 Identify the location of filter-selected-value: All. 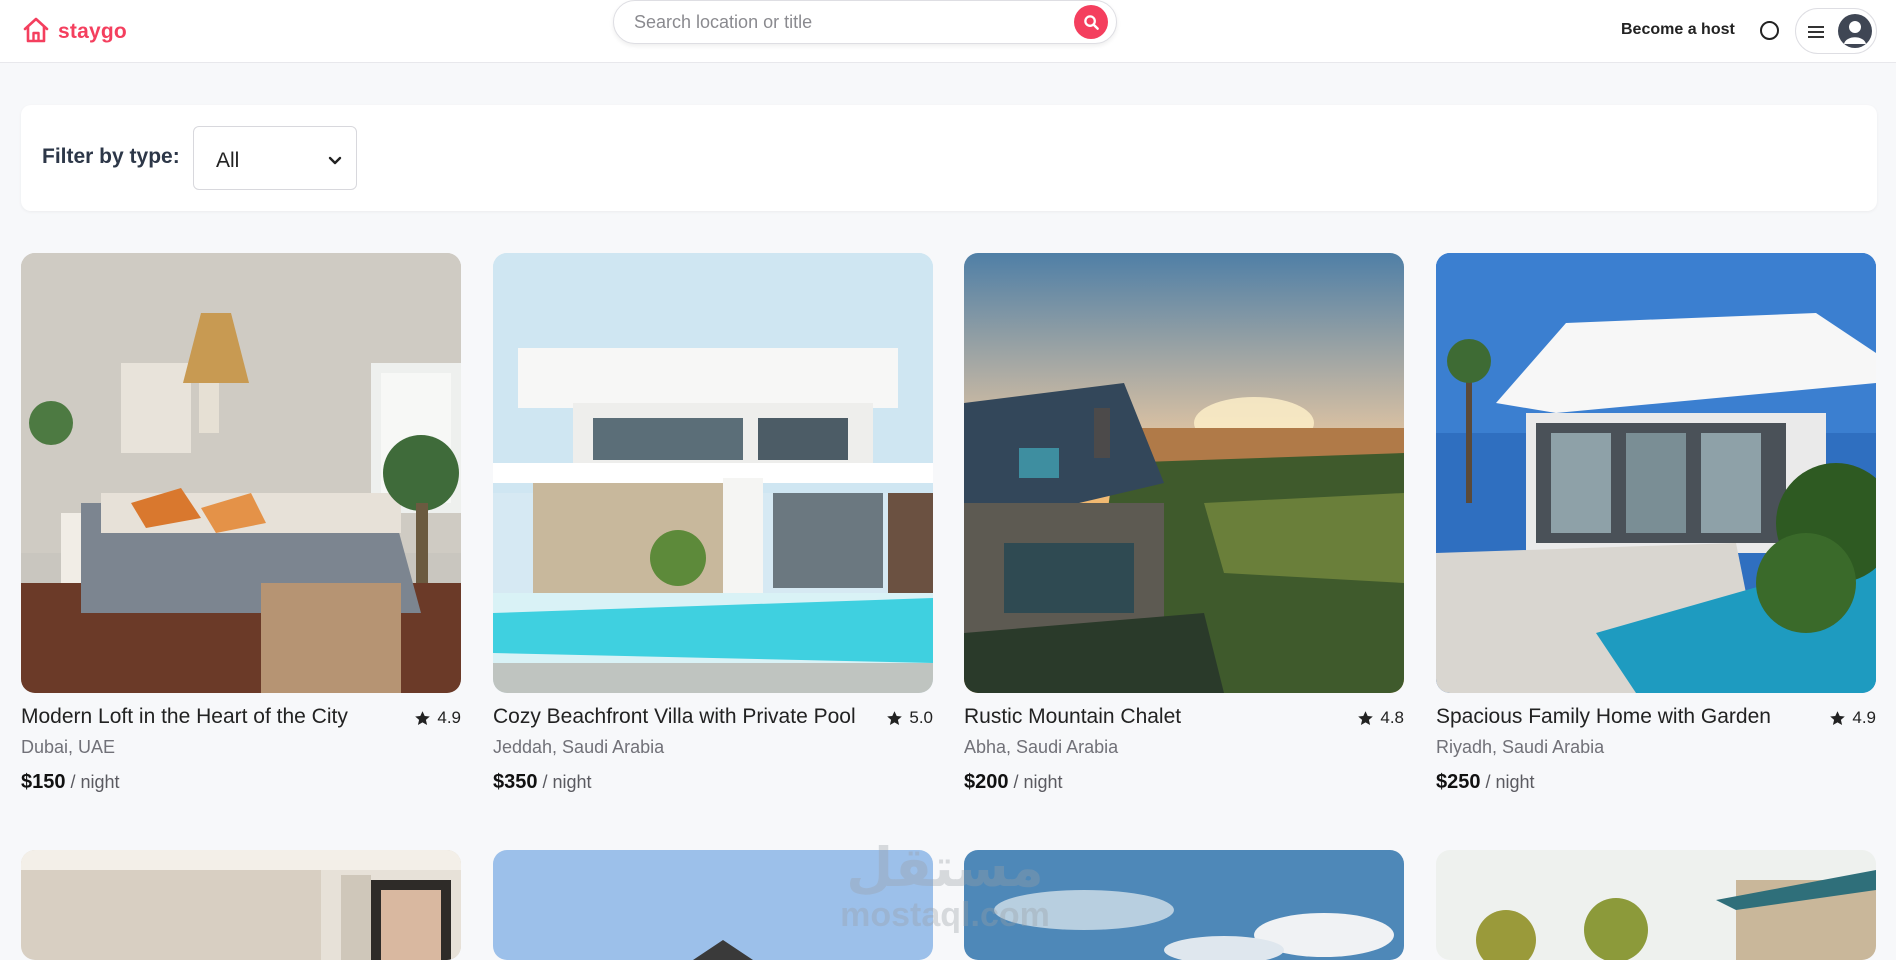
(228, 160).